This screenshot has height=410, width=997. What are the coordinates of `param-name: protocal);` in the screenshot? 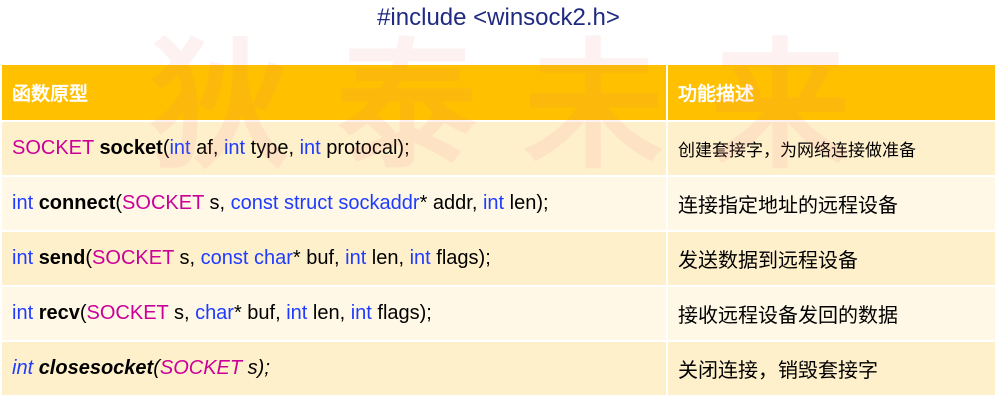 It's located at (365, 148).